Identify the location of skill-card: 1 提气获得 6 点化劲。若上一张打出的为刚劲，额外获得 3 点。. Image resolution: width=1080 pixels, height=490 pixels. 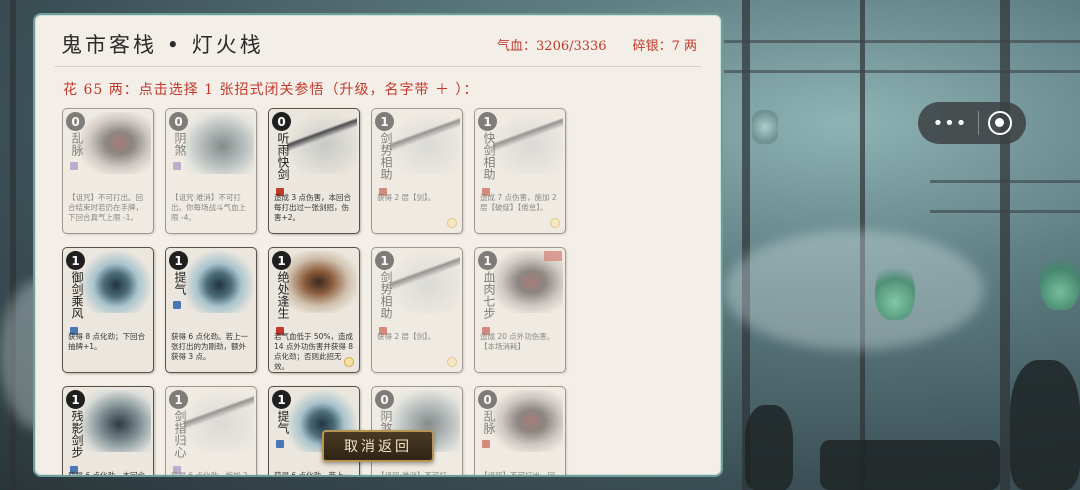
(211, 310).